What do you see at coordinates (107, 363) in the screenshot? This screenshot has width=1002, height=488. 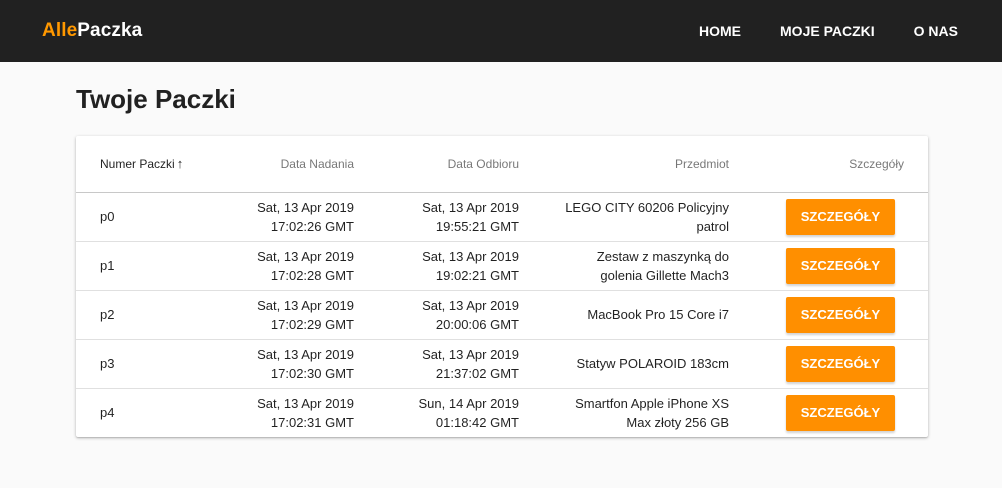 I see `package-id: p3` at bounding box center [107, 363].